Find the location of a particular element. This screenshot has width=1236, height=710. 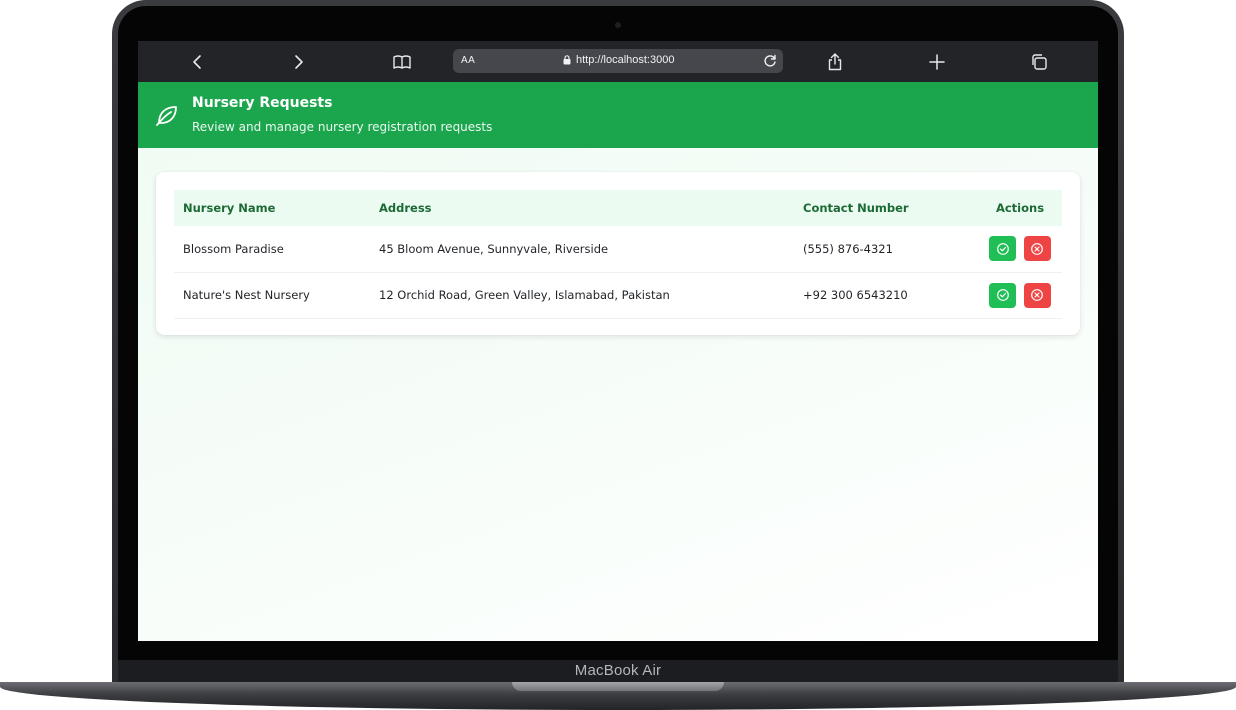

browser-toolbar: AA http://localhost:3000 is located at coordinates (618, 61).